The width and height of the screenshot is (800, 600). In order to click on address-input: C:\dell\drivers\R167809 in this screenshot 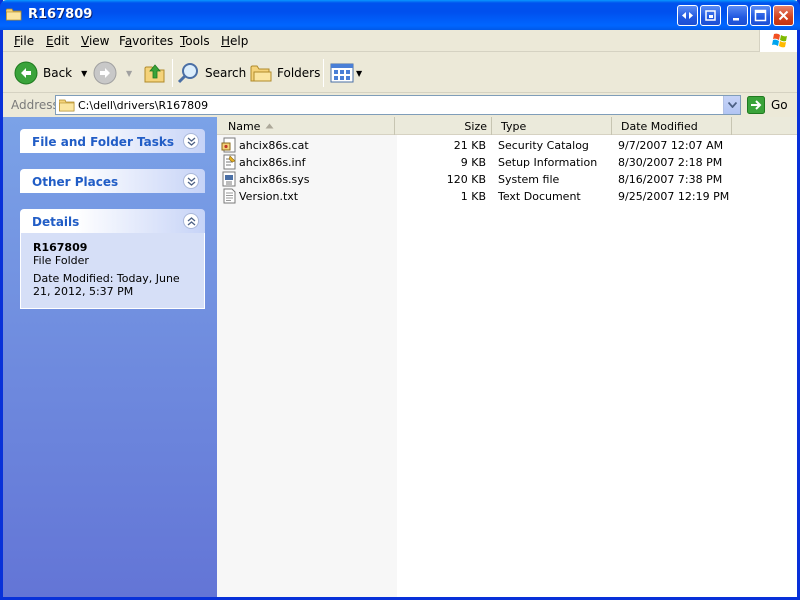, I will do `click(398, 105)`.